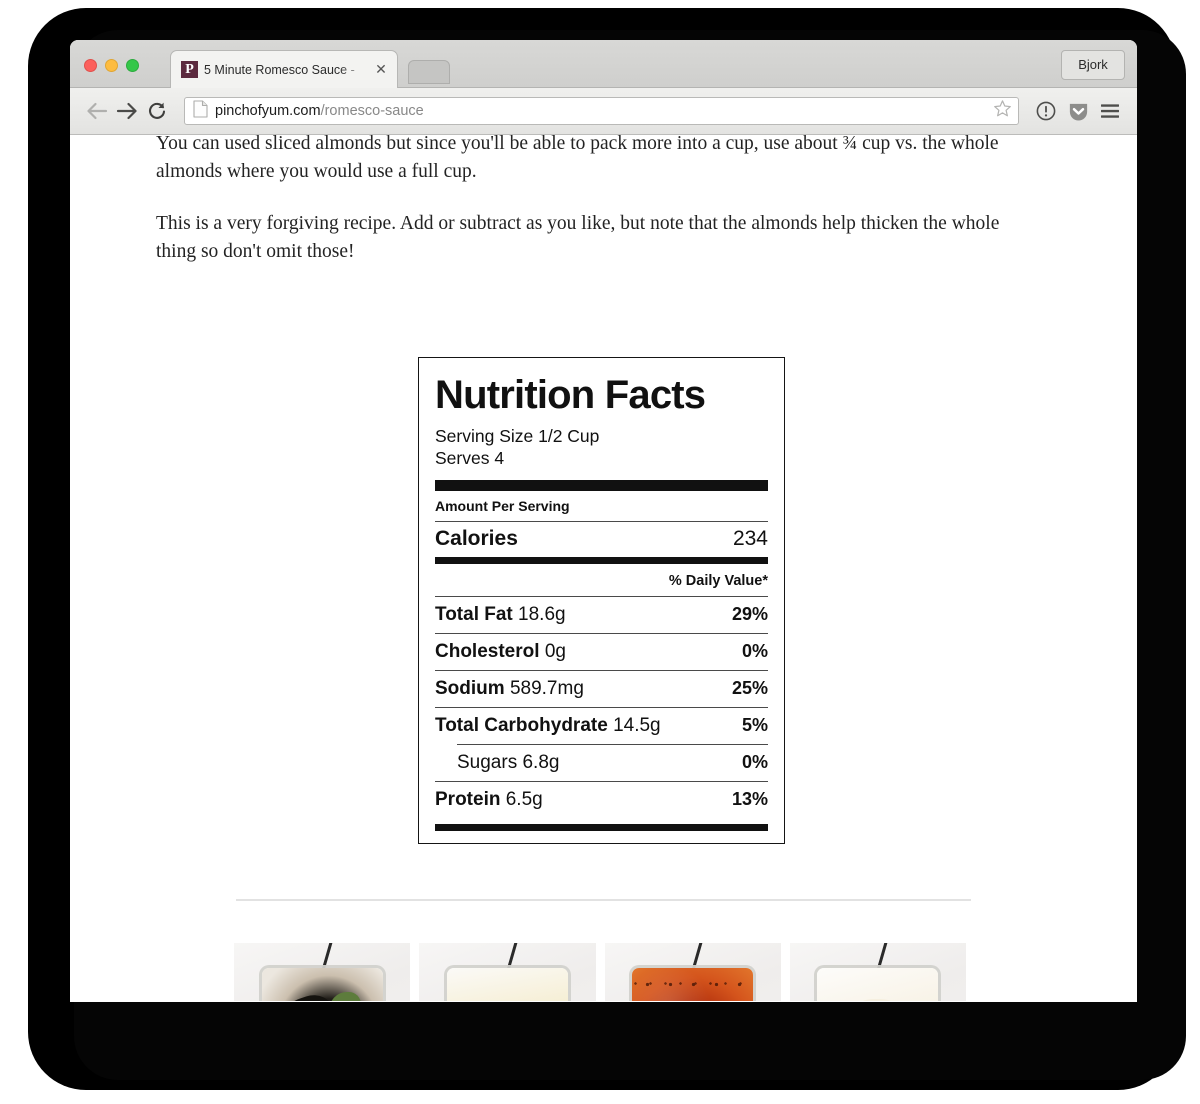 The image size is (1200, 1104). What do you see at coordinates (601, 561) in the screenshot?
I see `divider-medium` at bounding box center [601, 561].